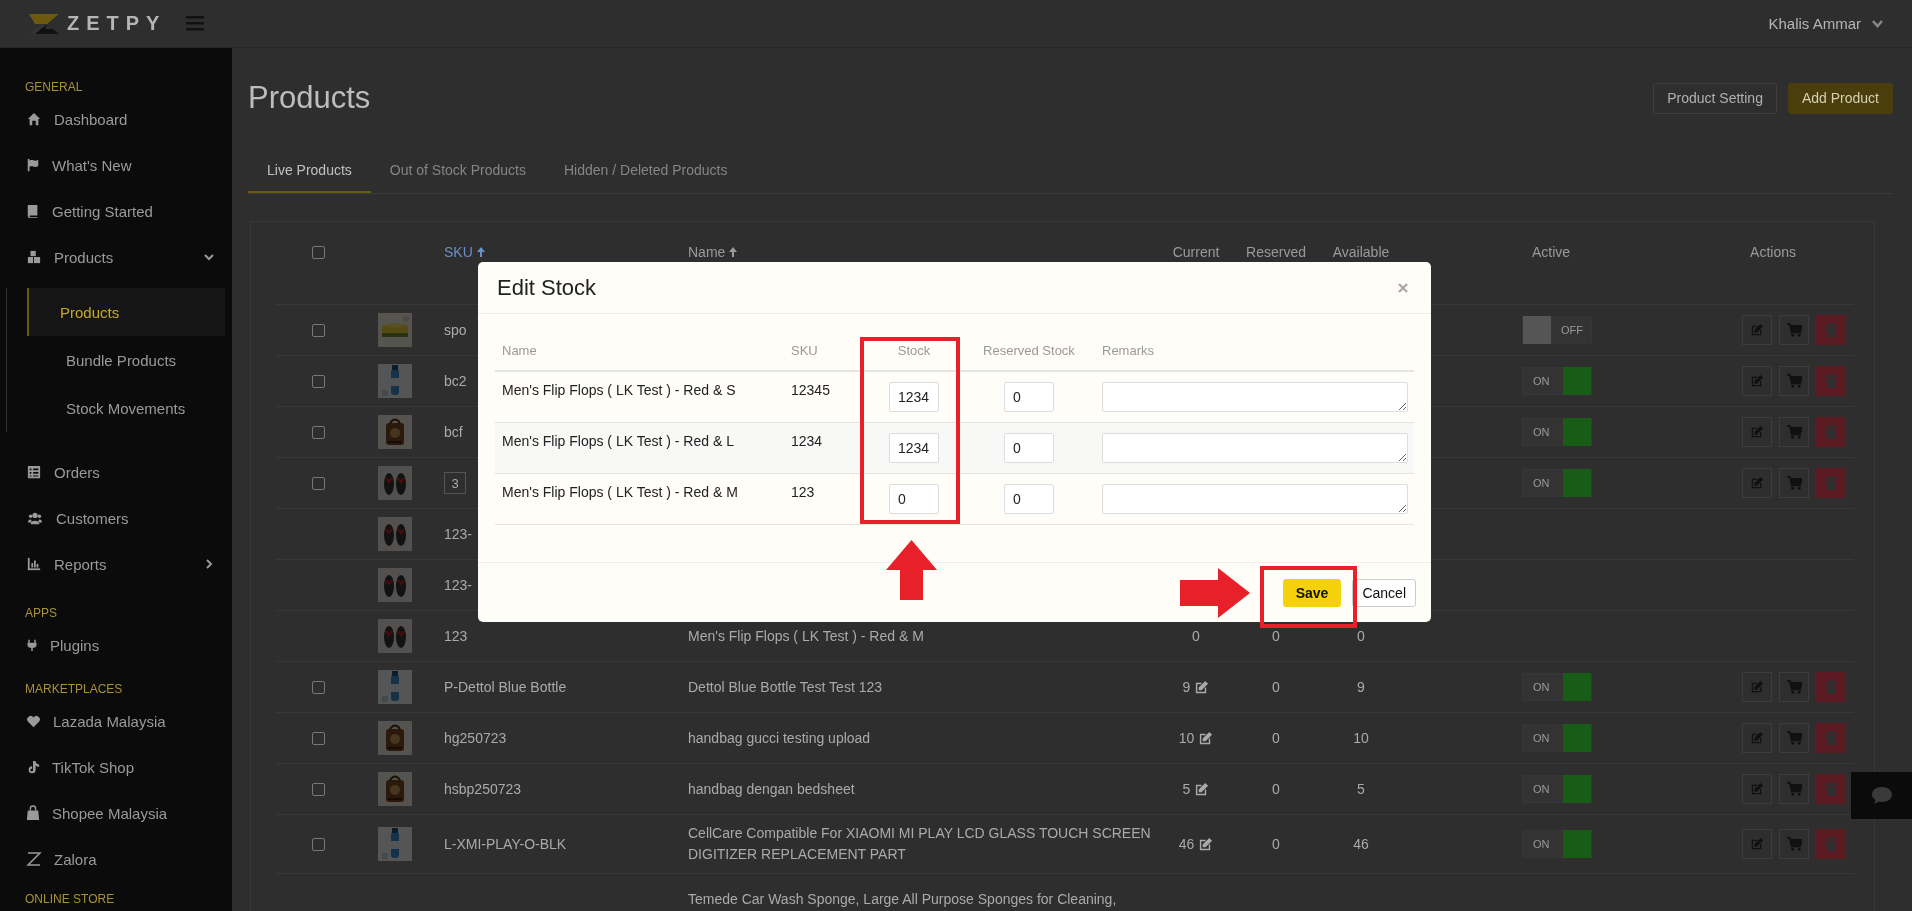 The width and height of the screenshot is (1912, 911). What do you see at coordinates (195, 23) in the screenshot?
I see `menu-icon` at bounding box center [195, 23].